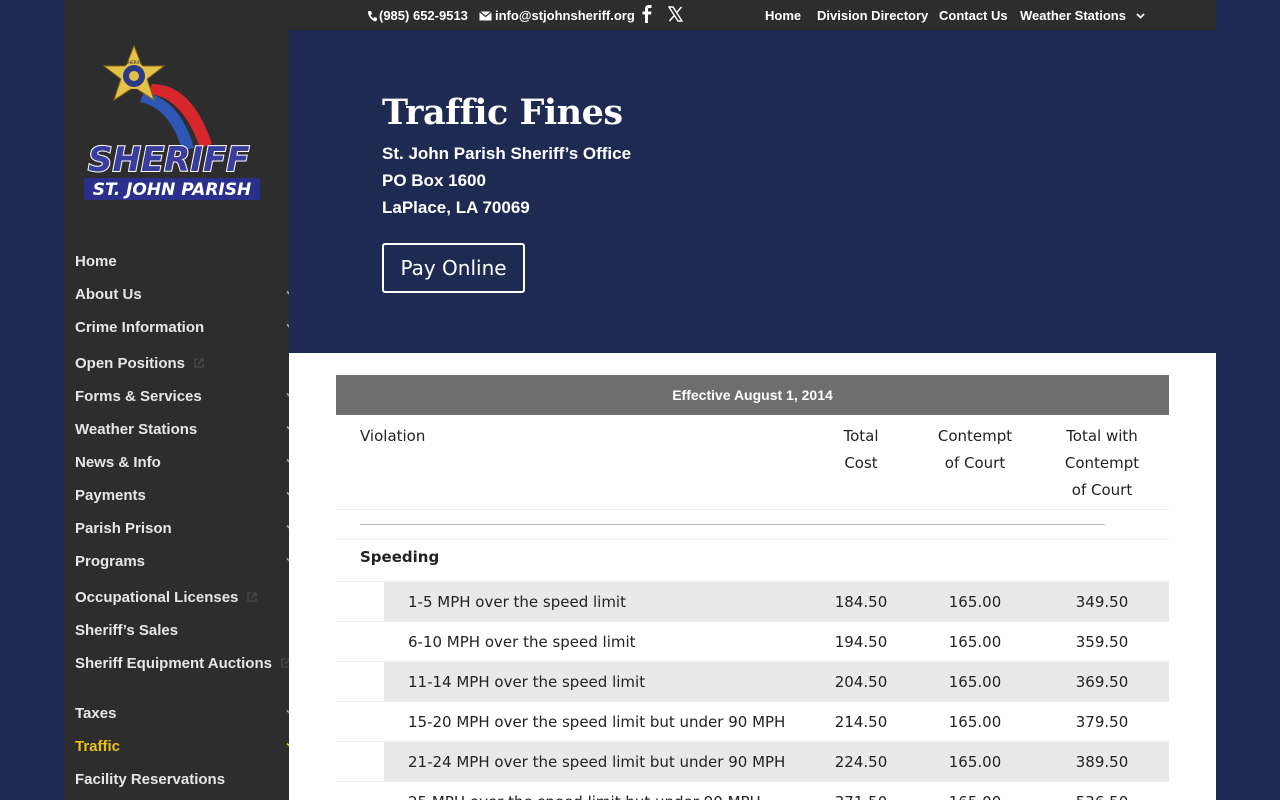  Describe the element at coordinates (861, 796) in the screenshot. I see `cell-total-cost: 371.50` at that location.